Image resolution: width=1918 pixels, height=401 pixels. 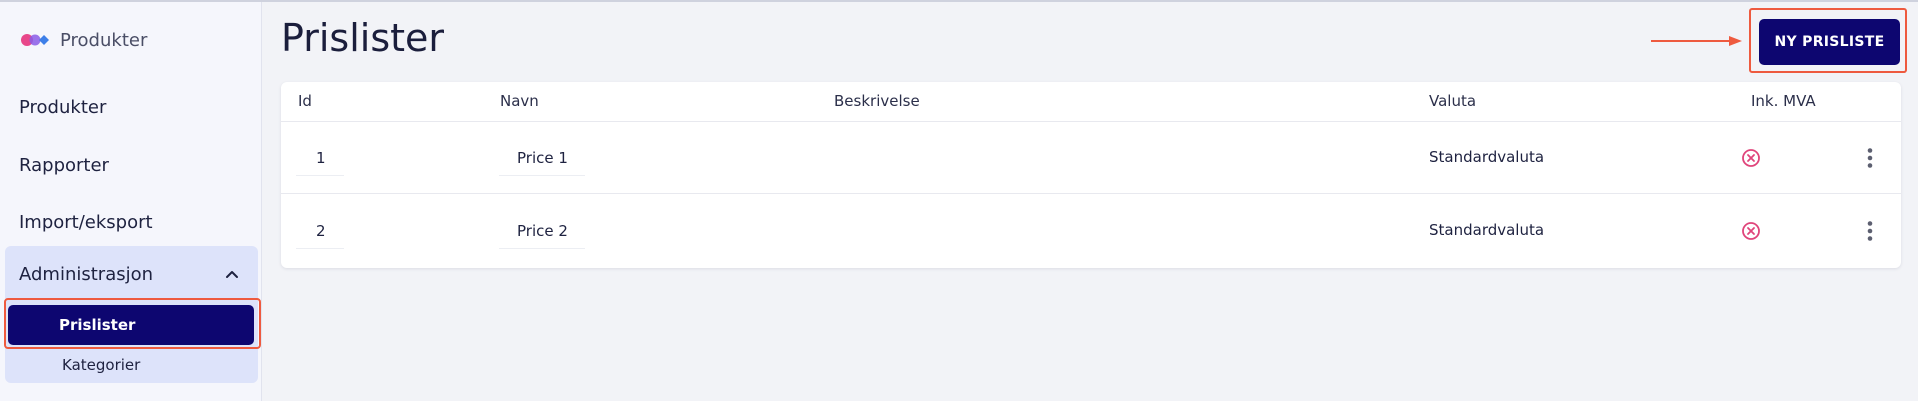 What do you see at coordinates (131, 165) in the screenshot?
I see `sidebar-item-rapporter: Rapporter` at bounding box center [131, 165].